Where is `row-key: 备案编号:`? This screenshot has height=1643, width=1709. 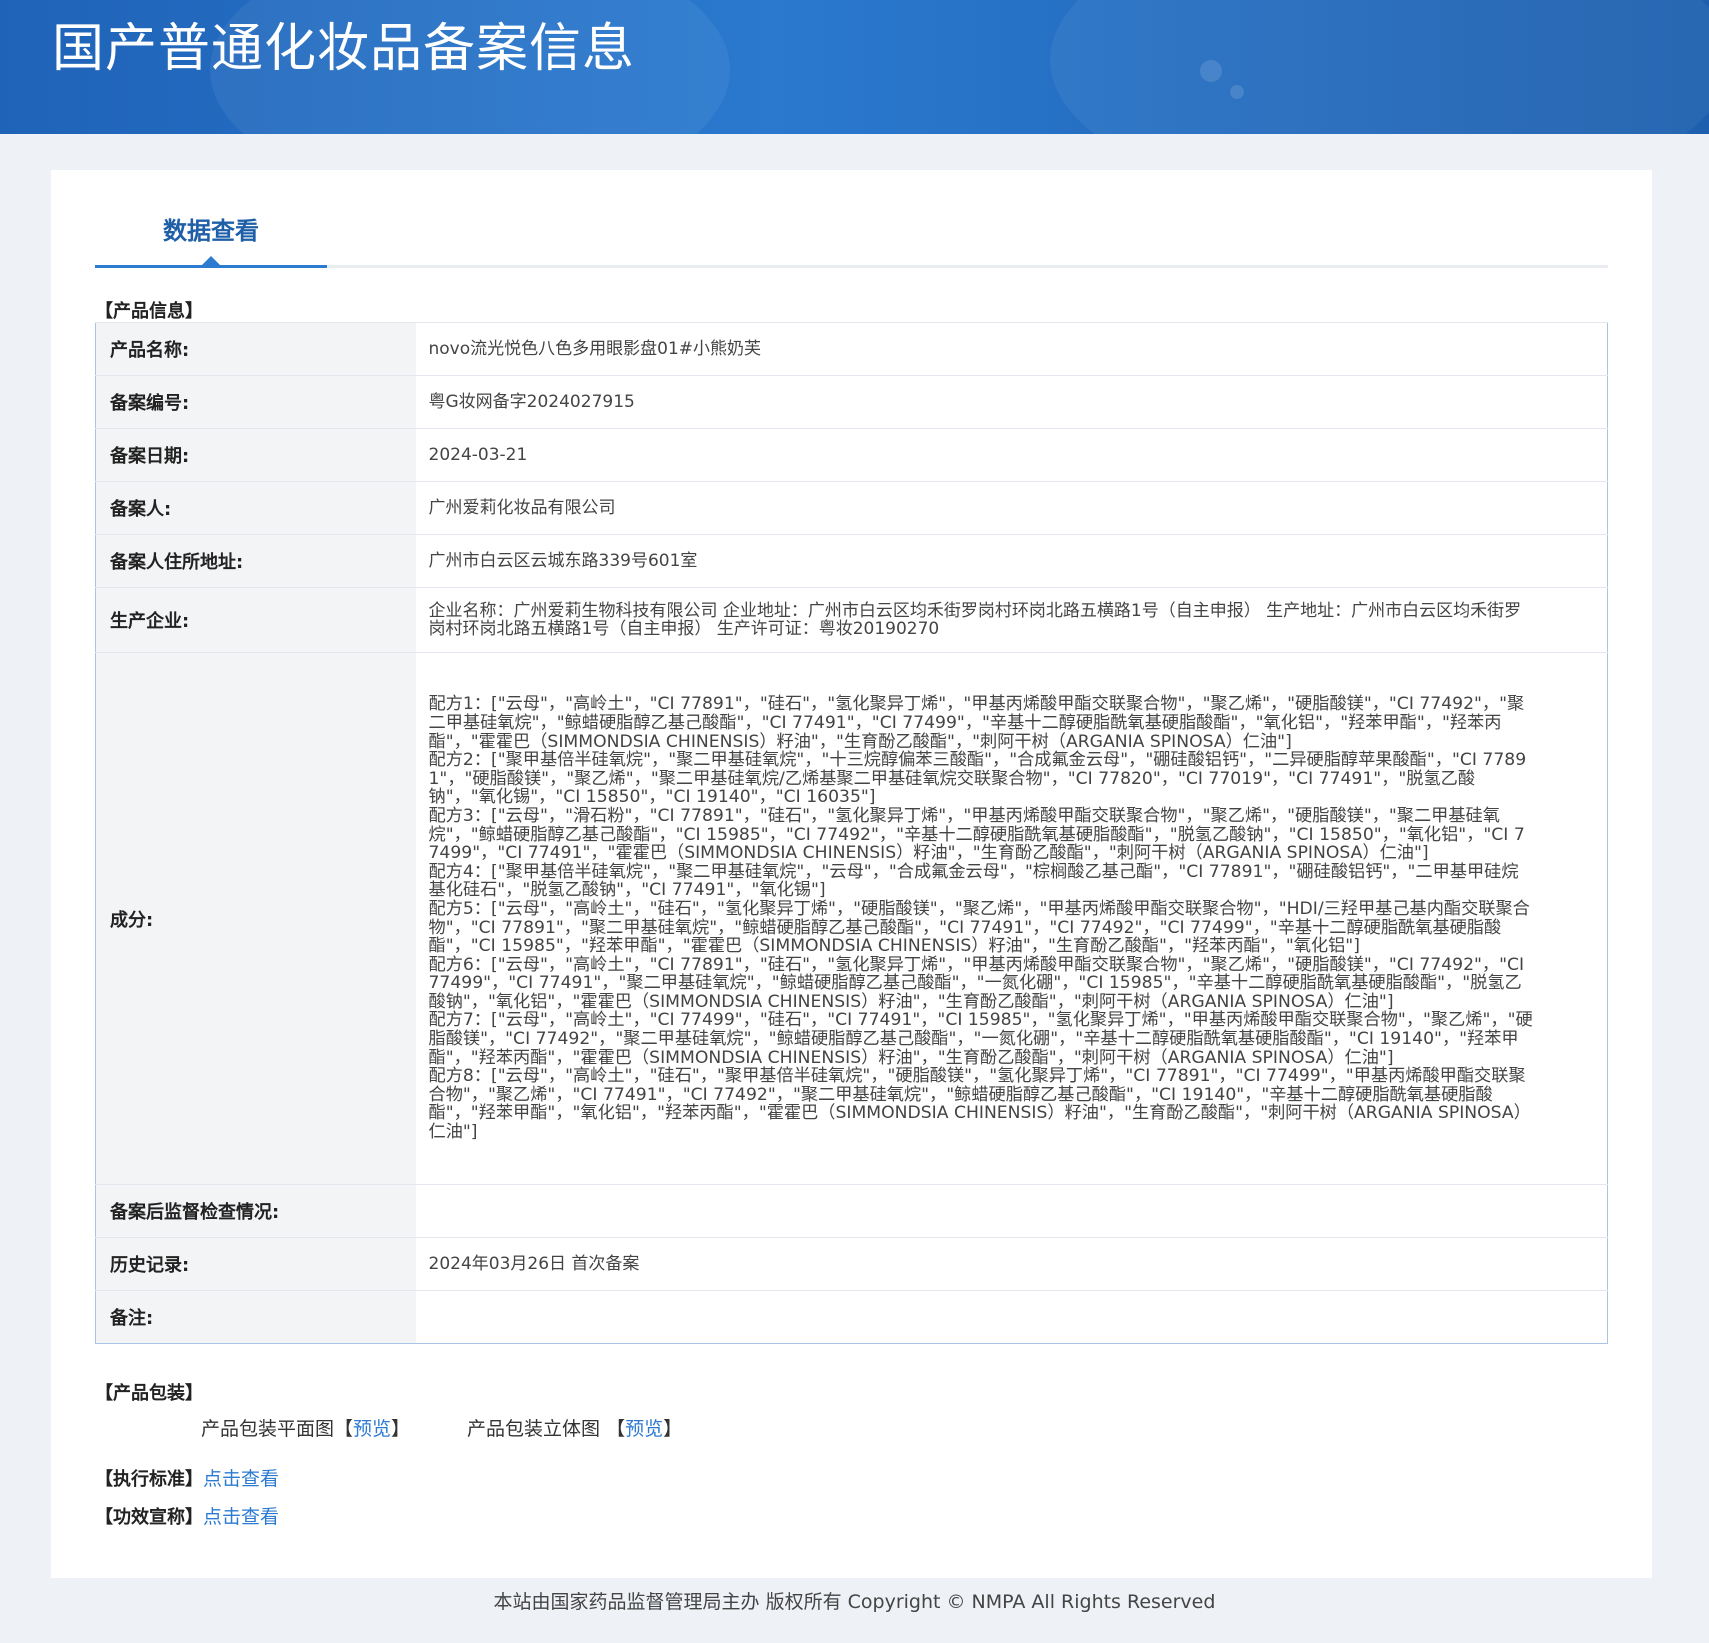 row-key: 备案编号: is located at coordinates (255, 402).